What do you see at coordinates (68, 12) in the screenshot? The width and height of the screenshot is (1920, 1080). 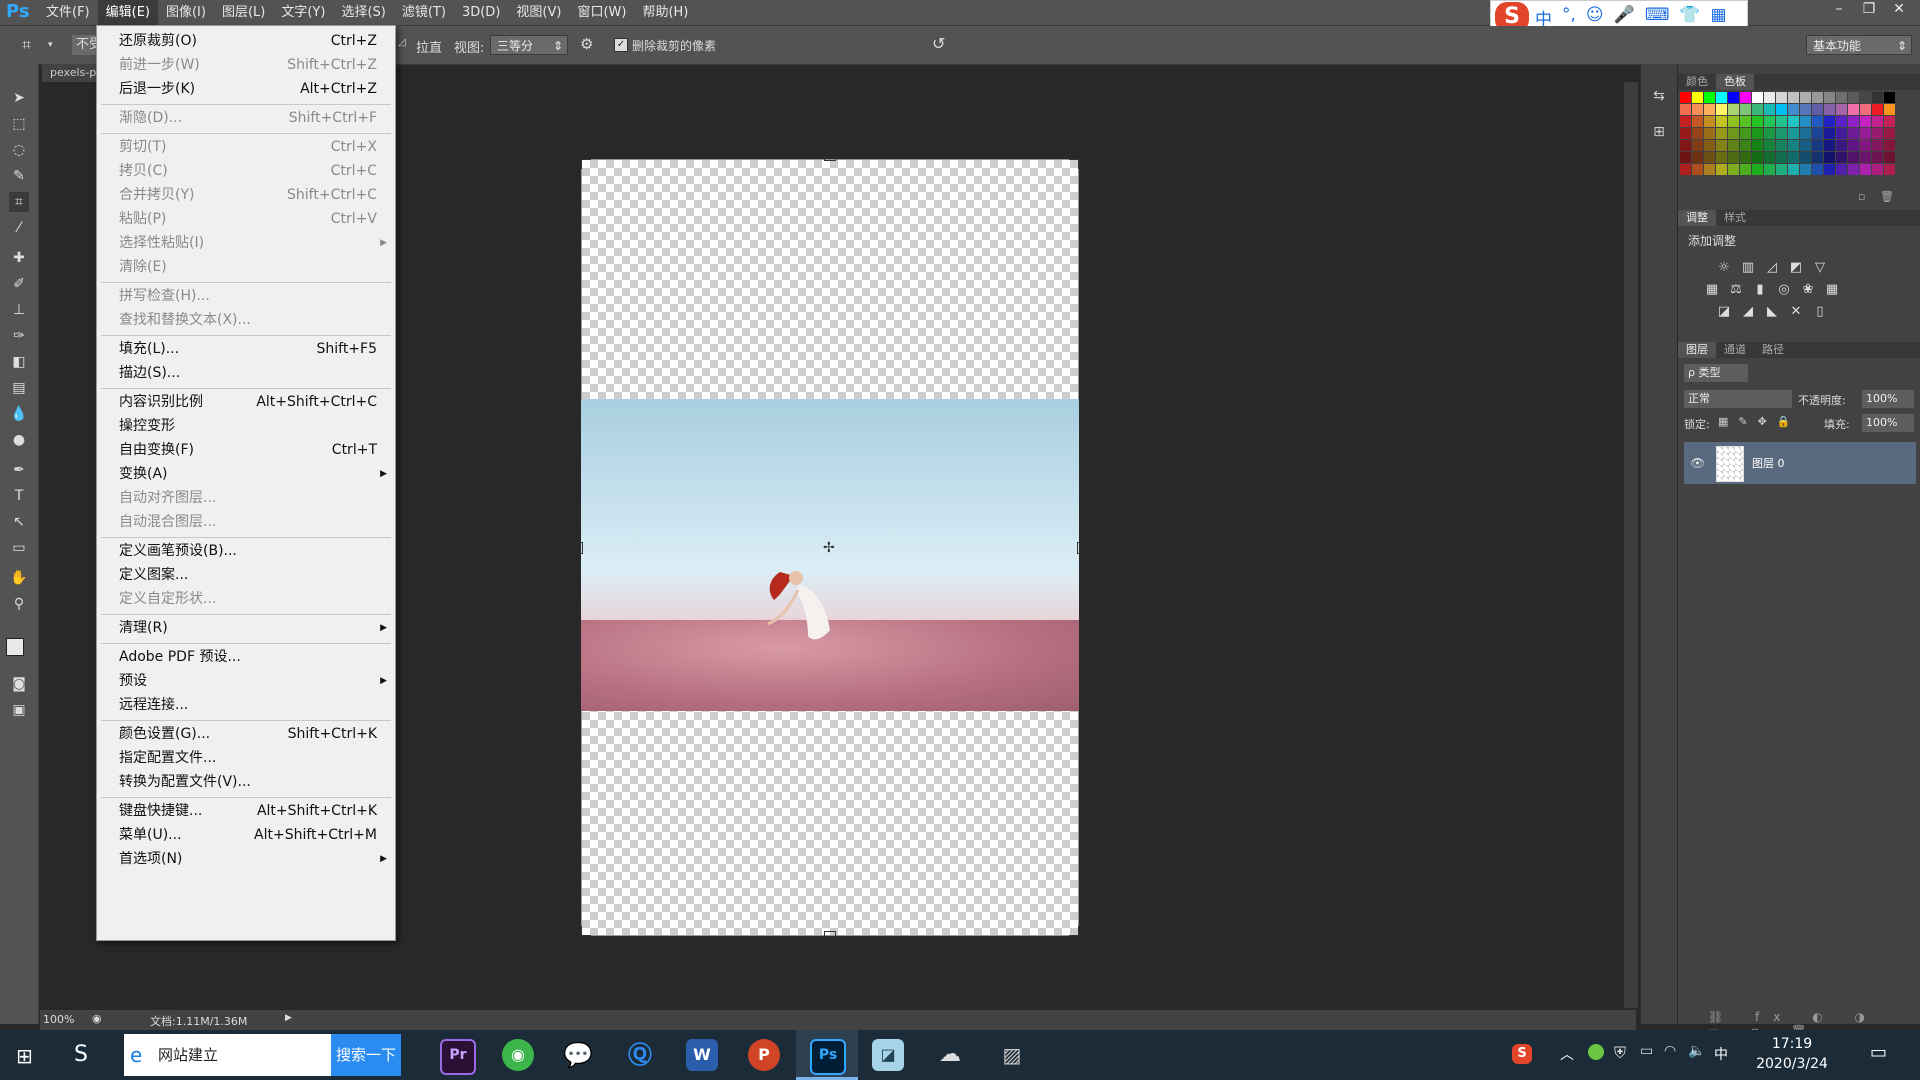 I see `menu-0: 文件(F)` at bounding box center [68, 12].